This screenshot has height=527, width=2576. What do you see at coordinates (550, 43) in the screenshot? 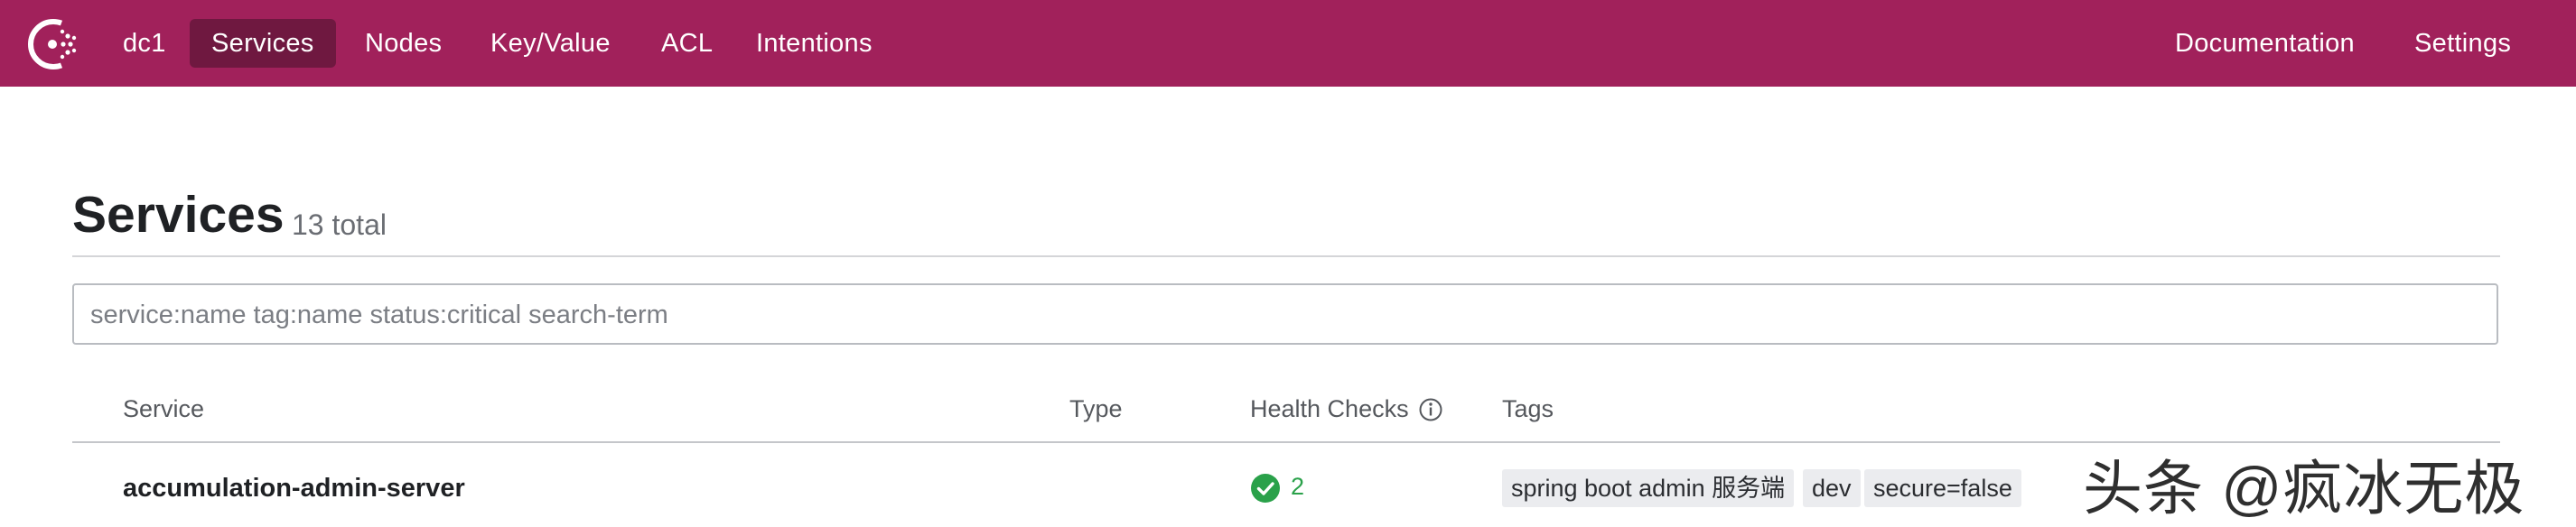
I see `nav-key-value: Key/Value` at bounding box center [550, 43].